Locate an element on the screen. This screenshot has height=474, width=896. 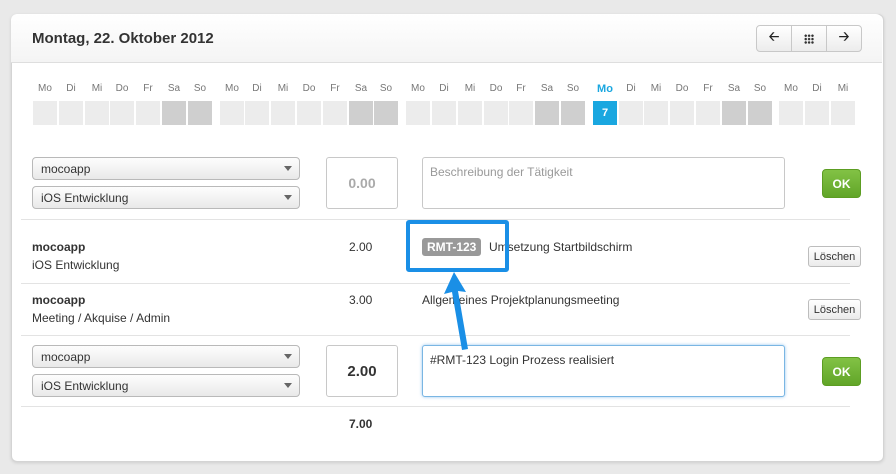
description-input: #RMT-123 Login Prozess realisiert is located at coordinates (603, 371).